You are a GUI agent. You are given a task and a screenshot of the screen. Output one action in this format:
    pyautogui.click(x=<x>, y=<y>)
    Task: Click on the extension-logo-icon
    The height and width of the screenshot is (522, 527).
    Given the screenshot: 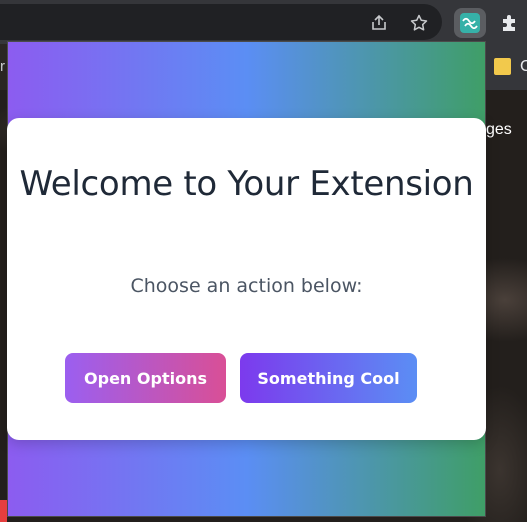 What is the action you would take?
    pyautogui.click(x=470, y=23)
    